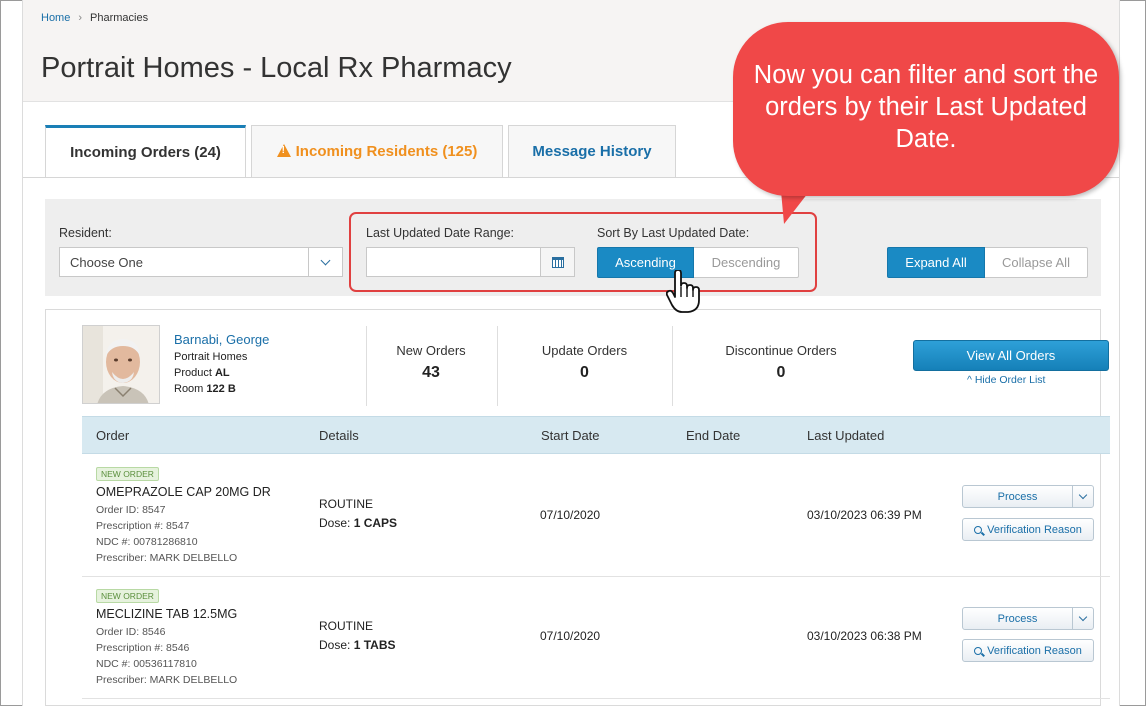 The width and height of the screenshot is (1146, 706). I want to click on column-header-start-date: Start Date, so click(570, 435).